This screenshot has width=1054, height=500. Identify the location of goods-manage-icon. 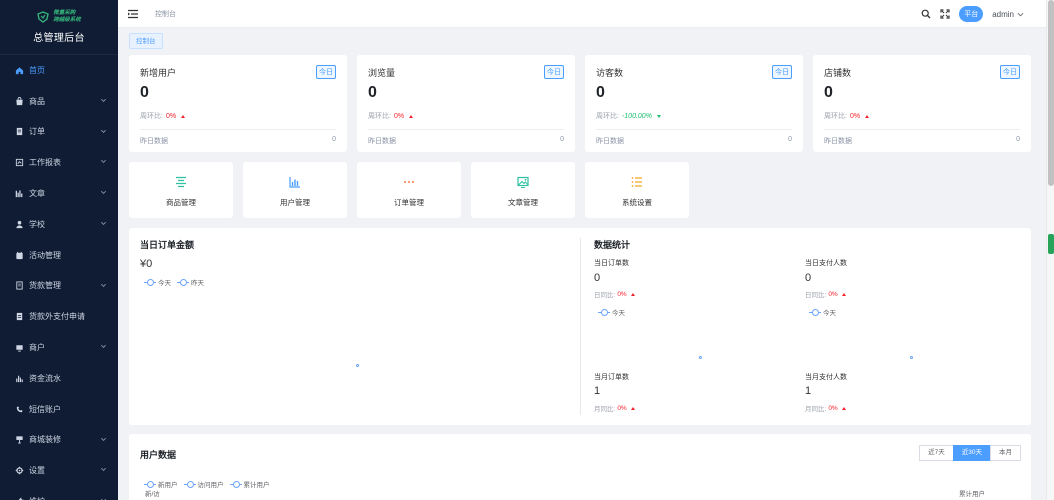
(181, 182).